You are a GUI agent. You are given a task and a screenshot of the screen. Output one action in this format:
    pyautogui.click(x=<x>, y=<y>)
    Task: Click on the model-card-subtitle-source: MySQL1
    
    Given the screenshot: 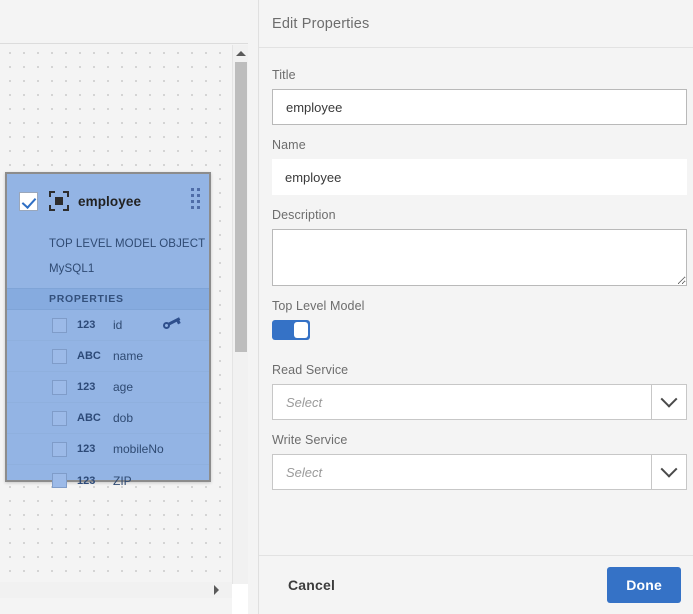 What is the action you would take?
    pyautogui.click(x=72, y=269)
    